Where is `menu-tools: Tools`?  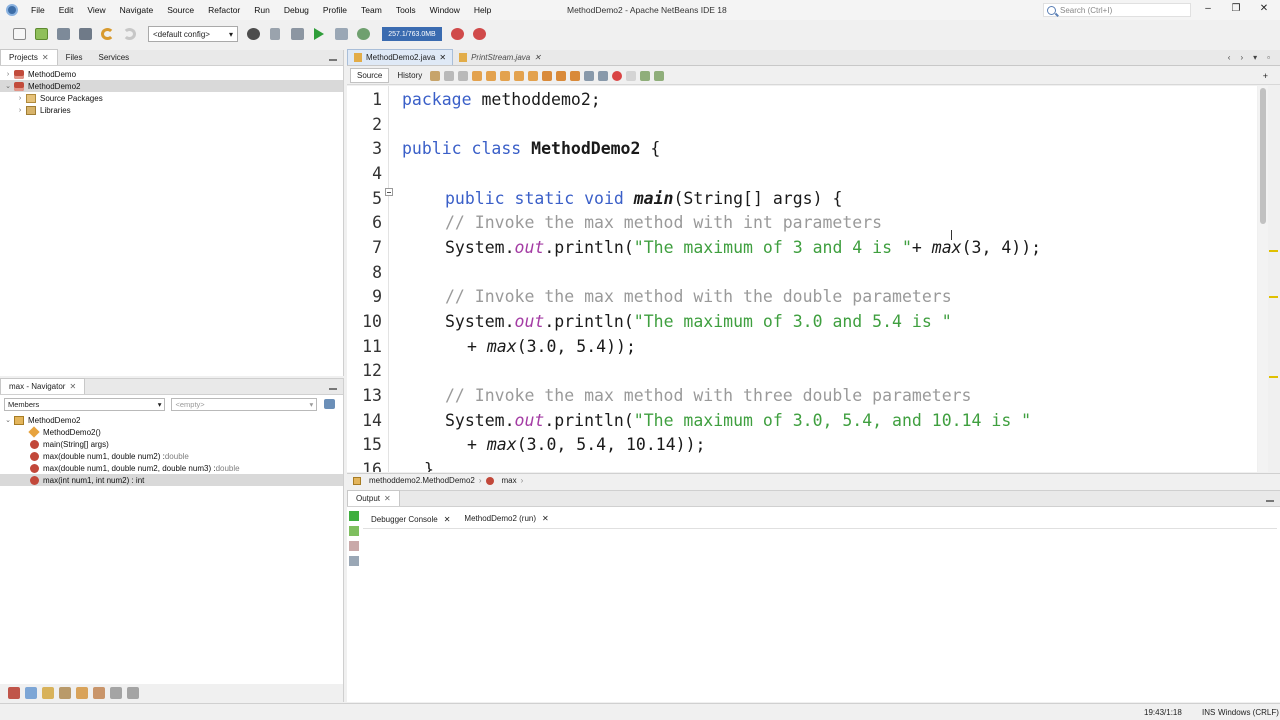 menu-tools: Tools is located at coordinates (406, 10).